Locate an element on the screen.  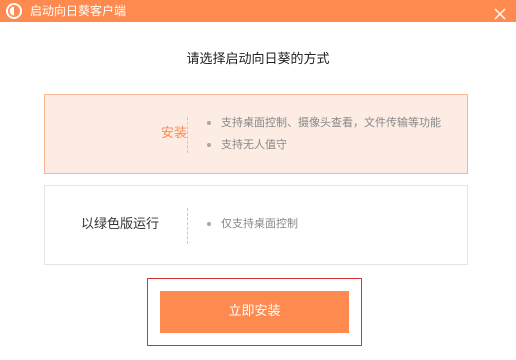
window-title: 启动向日葵客户端 is located at coordinates (78, 11).